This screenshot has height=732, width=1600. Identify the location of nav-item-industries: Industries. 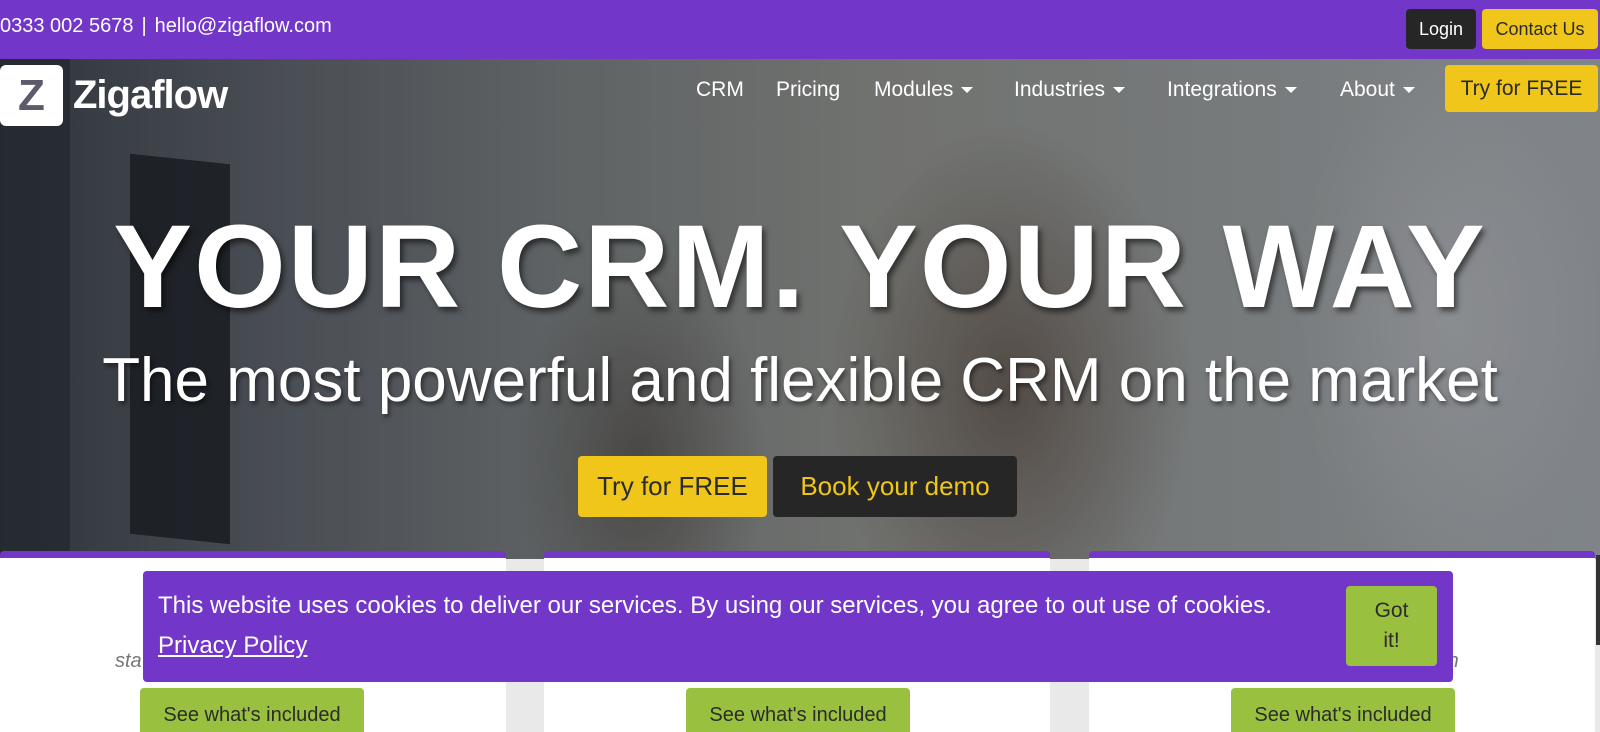
(1070, 90).